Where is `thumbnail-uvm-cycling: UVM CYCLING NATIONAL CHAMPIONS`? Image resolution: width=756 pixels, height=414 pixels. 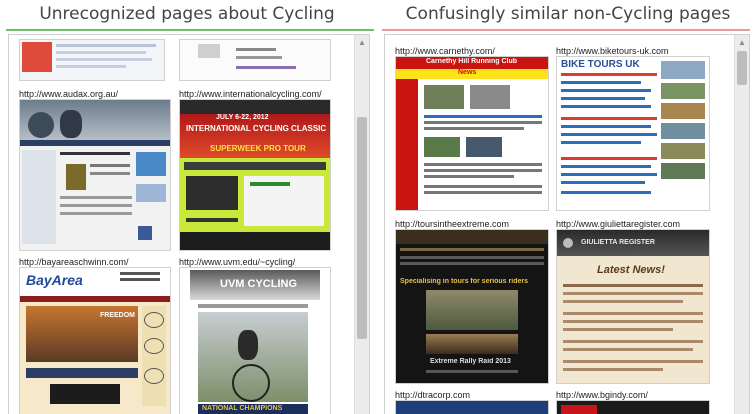 thumbnail-uvm-cycling: UVM CYCLING NATIONAL CHAMPIONS is located at coordinates (255, 340).